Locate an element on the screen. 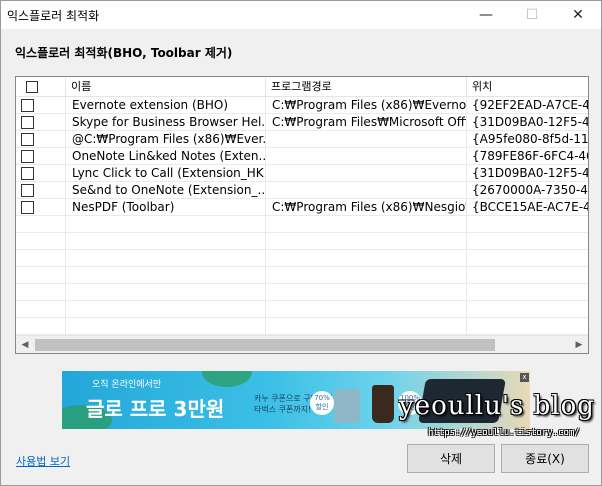  title-bar: 익스플로러 최적화 — ☐ ✕ is located at coordinates (301, 15).